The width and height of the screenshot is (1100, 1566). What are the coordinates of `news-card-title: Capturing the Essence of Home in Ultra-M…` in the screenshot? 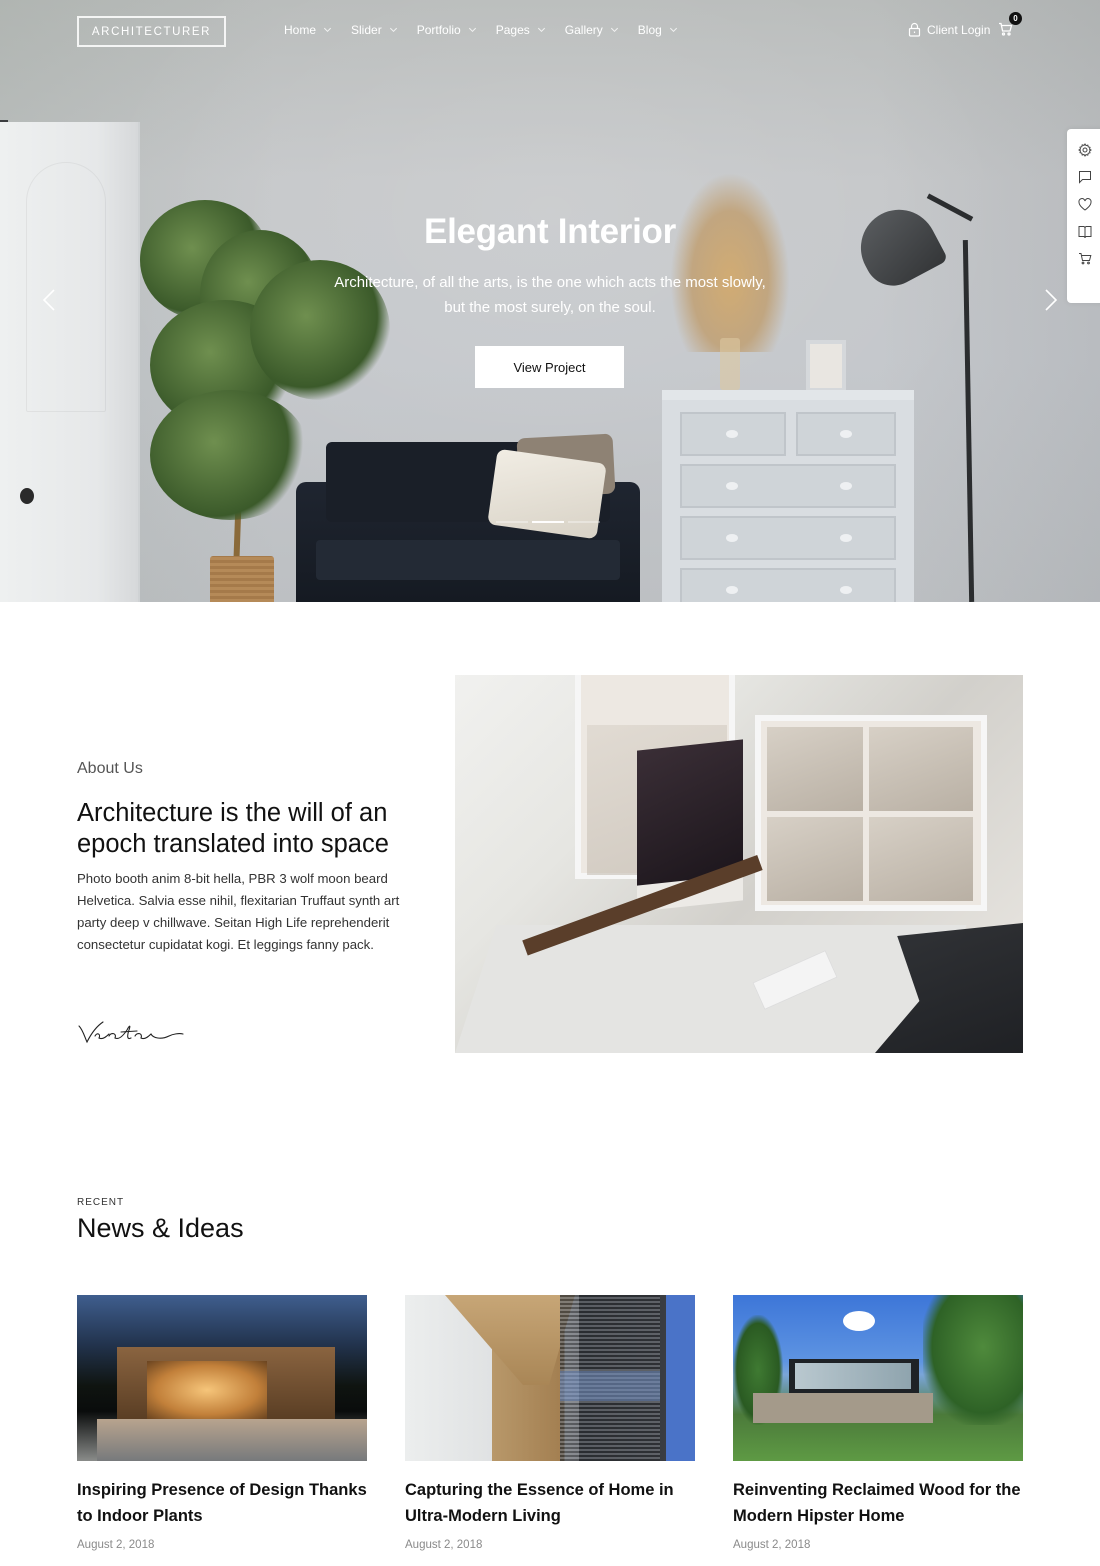 It's located at (550, 1503).